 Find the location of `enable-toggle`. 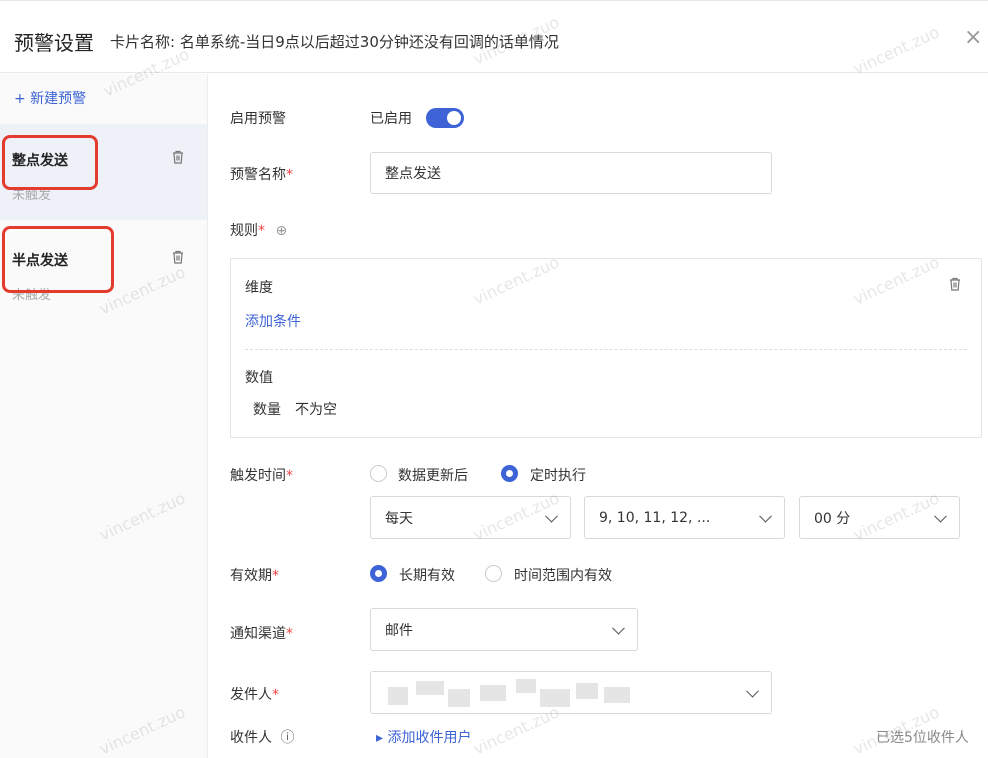

enable-toggle is located at coordinates (445, 118).